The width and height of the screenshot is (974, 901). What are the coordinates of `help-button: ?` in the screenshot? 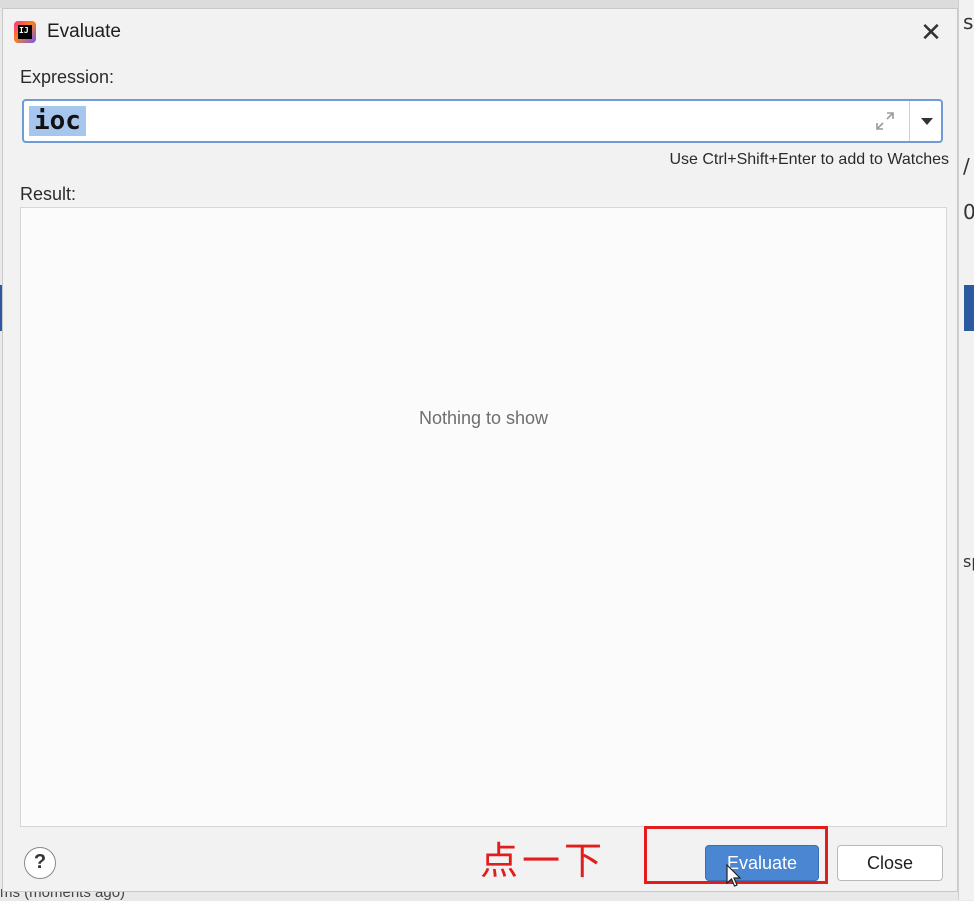 It's located at (40, 863).